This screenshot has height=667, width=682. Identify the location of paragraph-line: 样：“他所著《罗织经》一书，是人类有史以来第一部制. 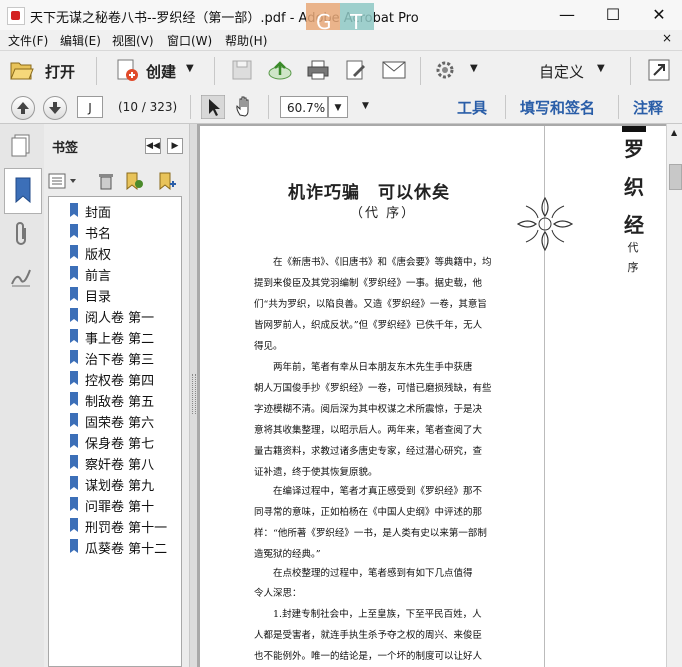
(370, 533).